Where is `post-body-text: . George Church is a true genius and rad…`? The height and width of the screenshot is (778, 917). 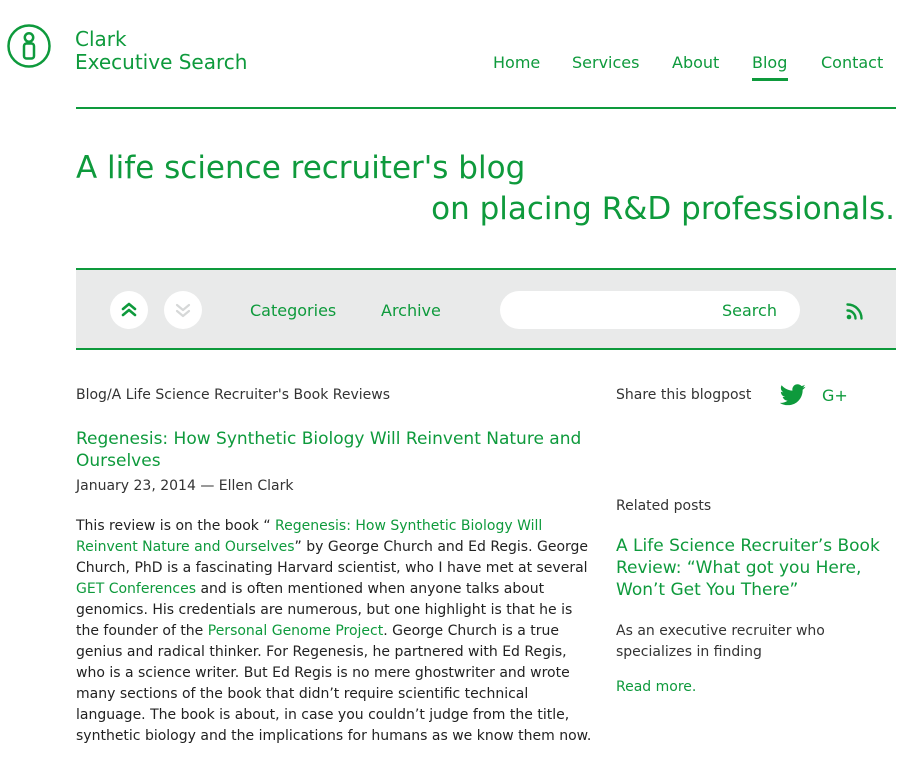 post-body-text: . George Church is a true genius and rad… is located at coordinates (334, 683).